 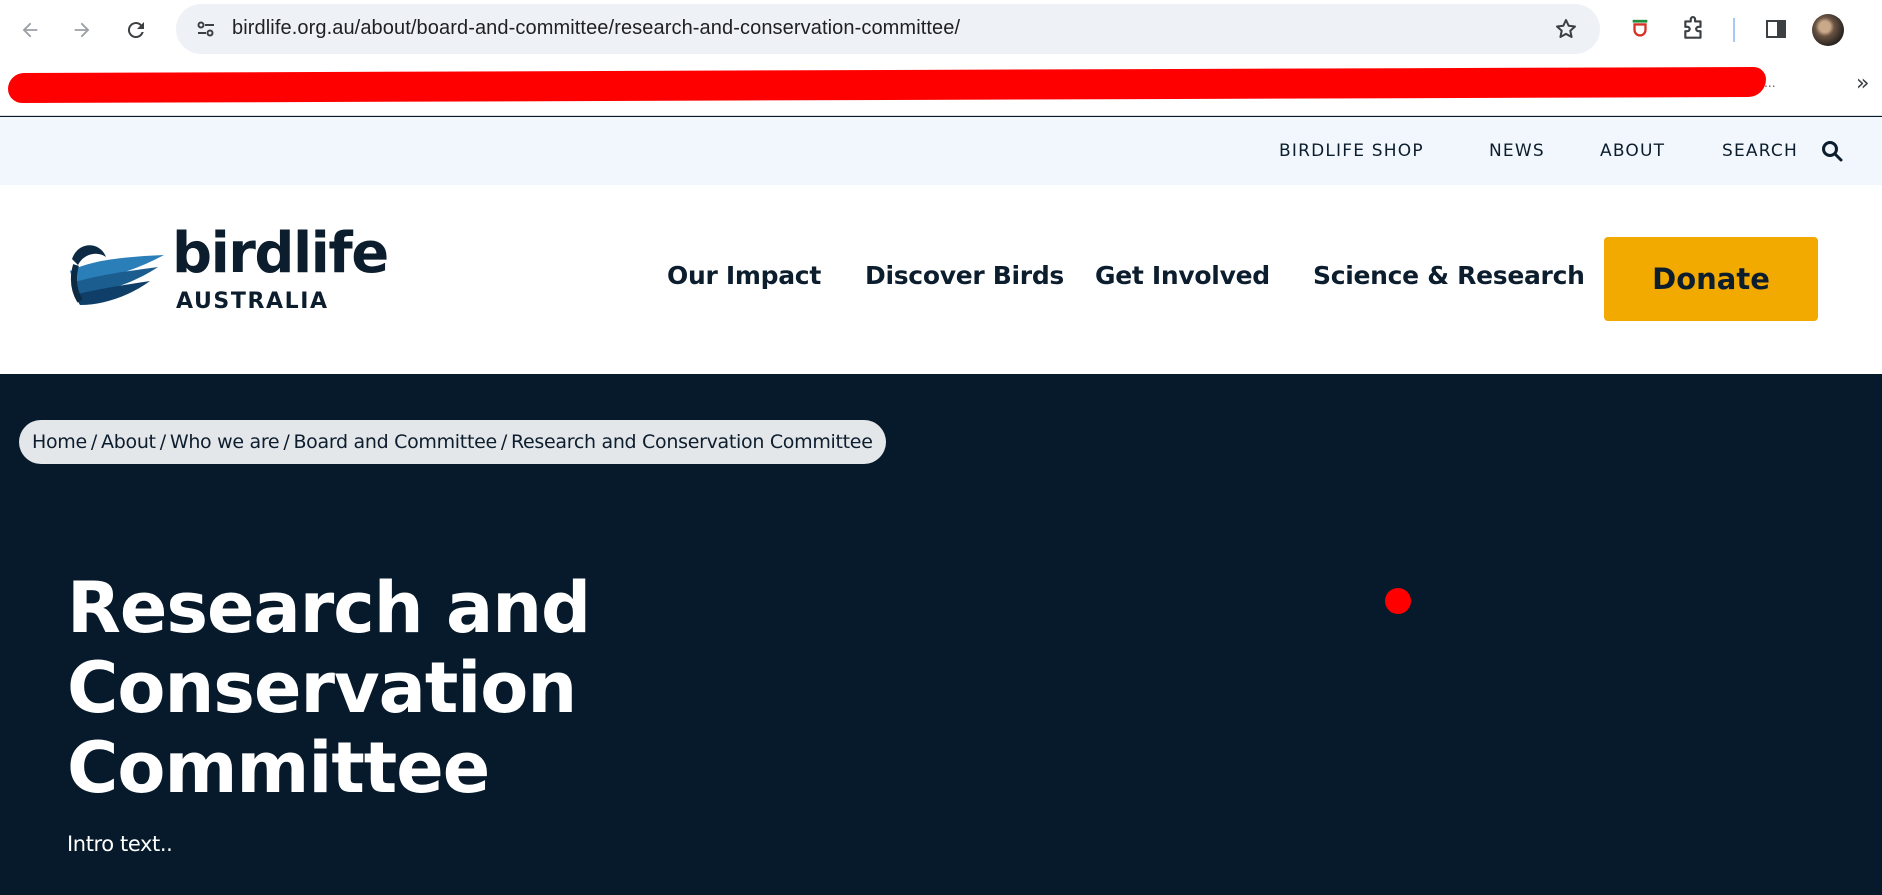 What do you see at coordinates (1734, 30) in the screenshot?
I see `toolbar-divider` at bounding box center [1734, 30].